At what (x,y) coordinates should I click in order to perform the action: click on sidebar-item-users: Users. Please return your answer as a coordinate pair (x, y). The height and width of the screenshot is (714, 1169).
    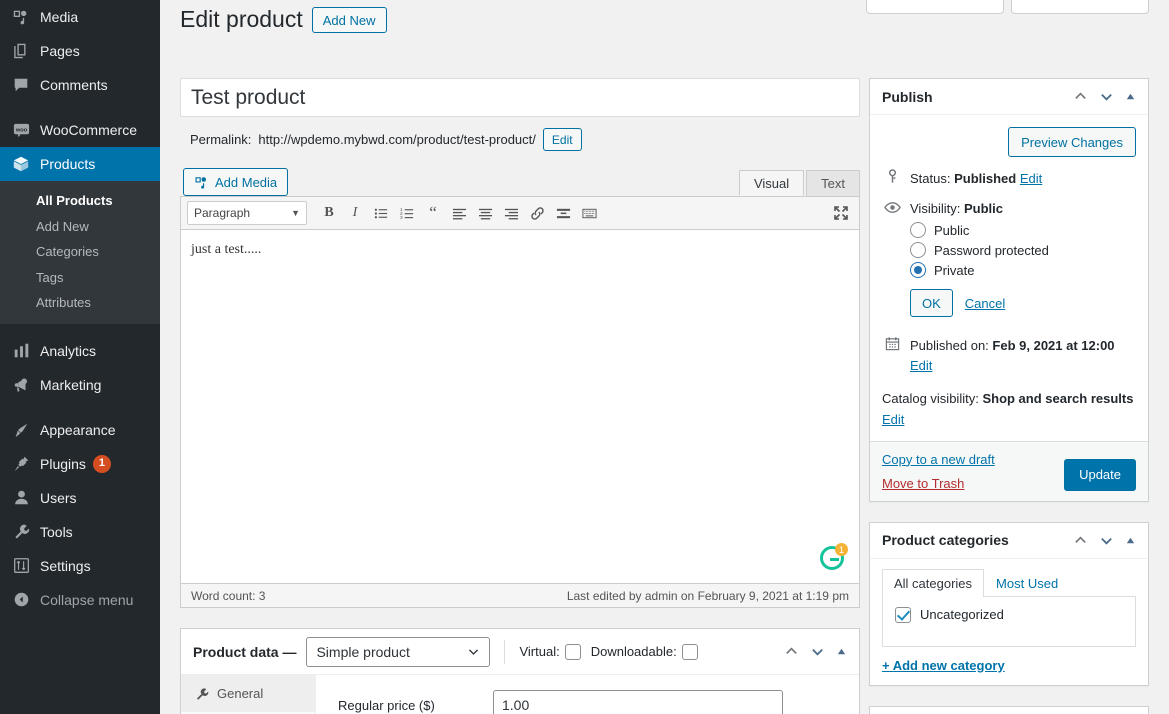
    Looking at the image, I should click on (80, 498).